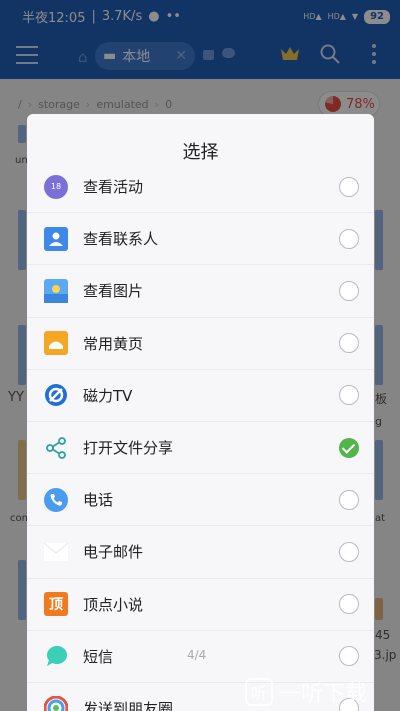  I want to click on tv-icon, so click(56, 395).